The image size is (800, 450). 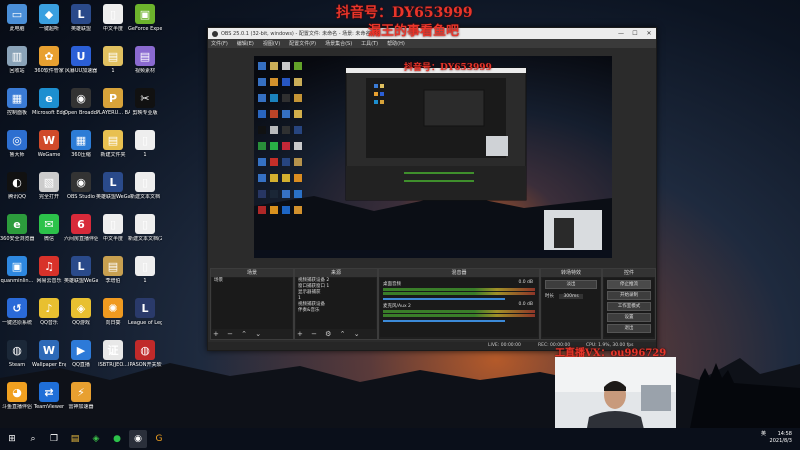 I want to click on menu-view: 视图(V), so click(x=271, y=43).